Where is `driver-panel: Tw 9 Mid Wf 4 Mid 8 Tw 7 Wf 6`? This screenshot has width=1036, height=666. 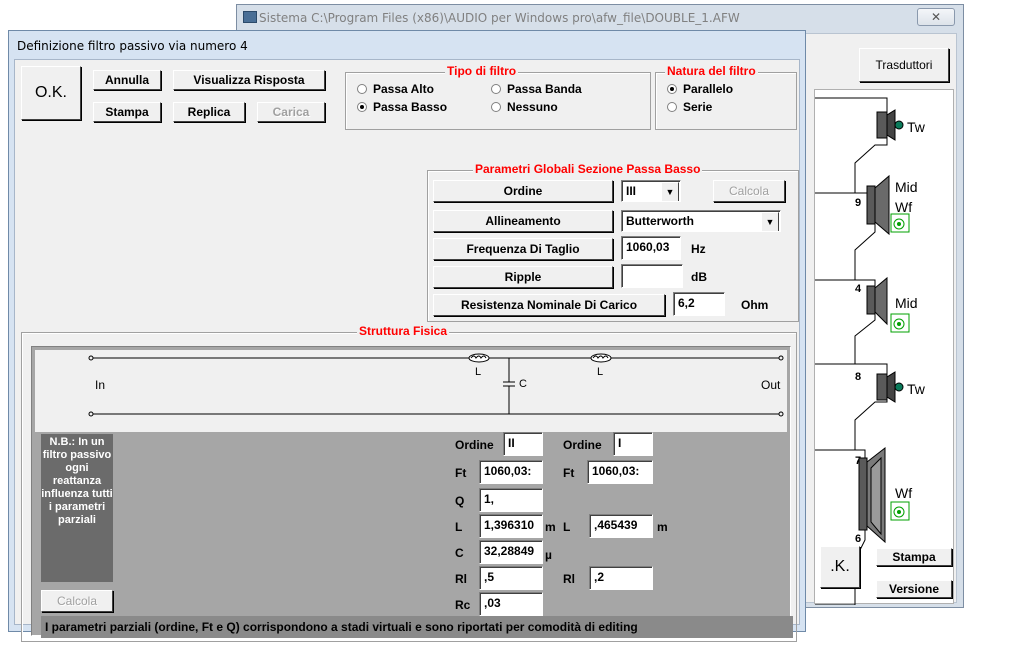 driver-panel: Tw 9 Mid Wf 4 Mid 8 Tw 7 Wf 6 is located at coordinates (884, 347).